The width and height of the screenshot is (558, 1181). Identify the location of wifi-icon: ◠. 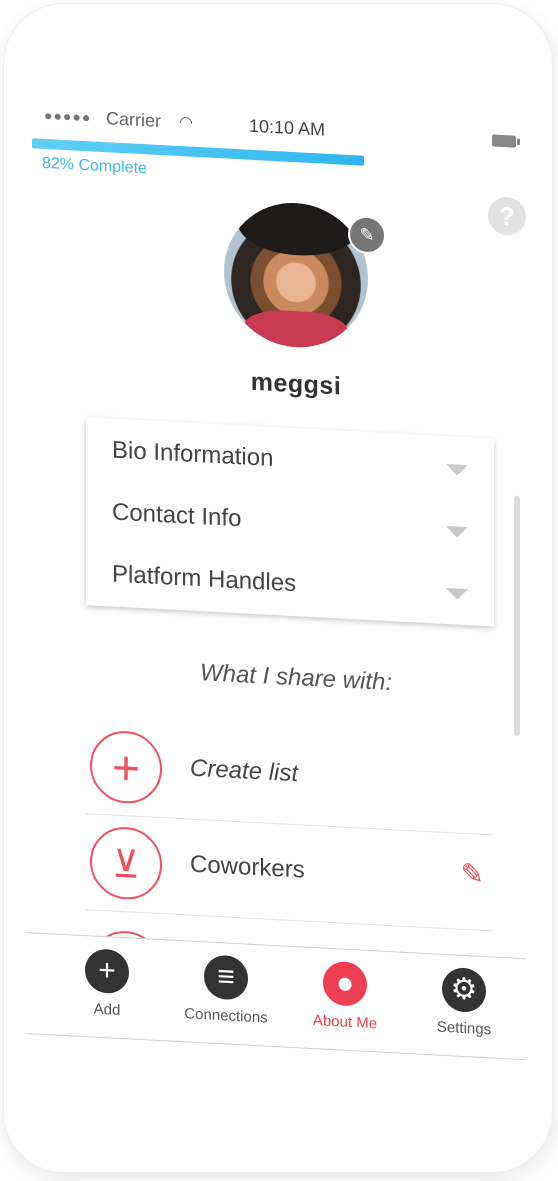
(186, 123).